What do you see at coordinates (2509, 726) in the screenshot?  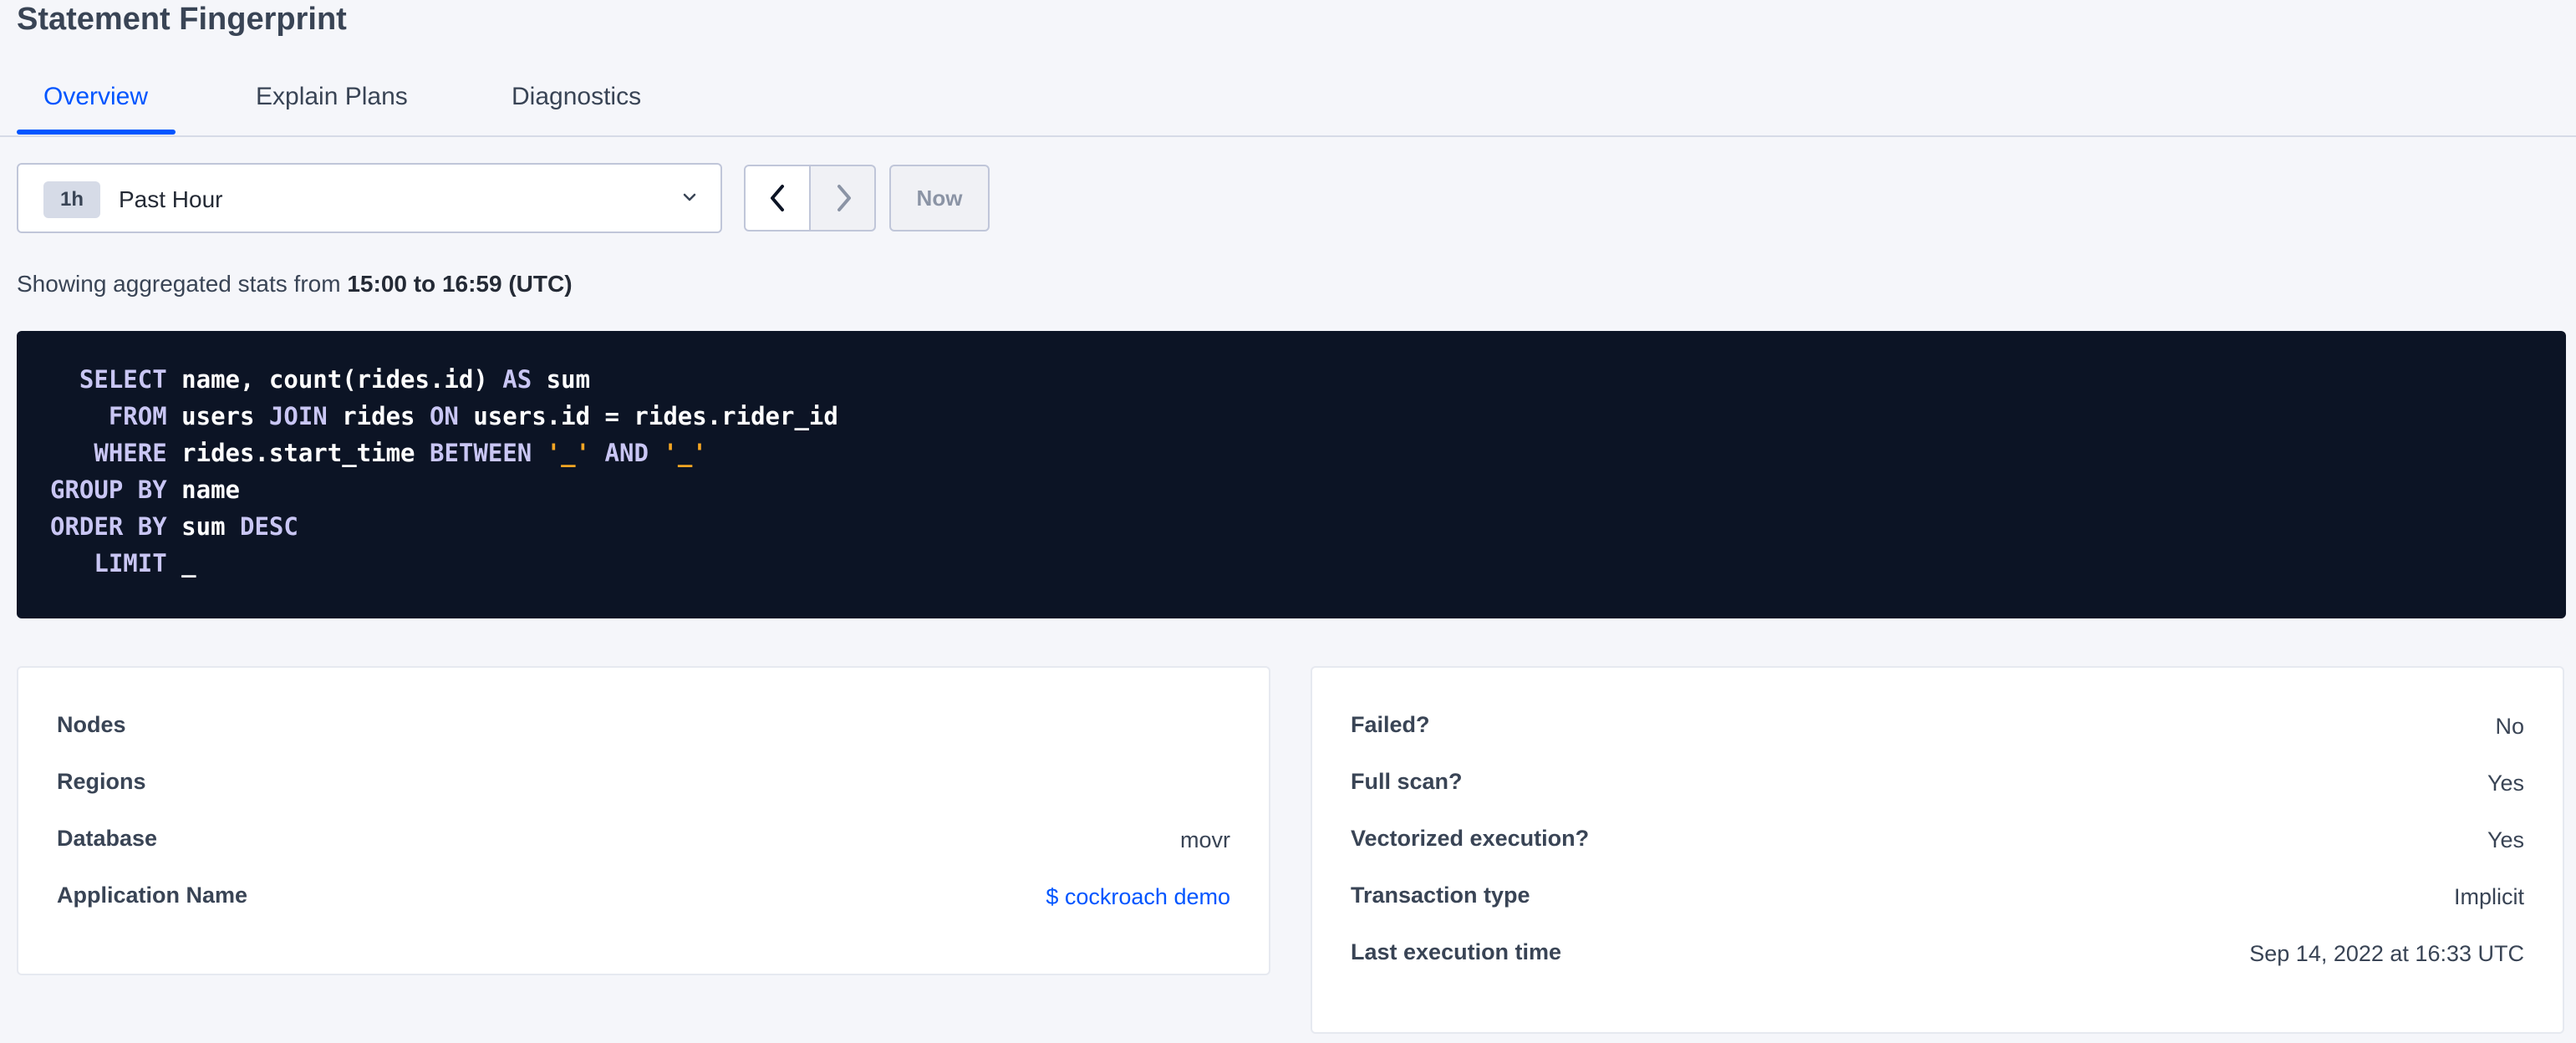 I see `detail-value: No` at bounding box center [2509, 726].